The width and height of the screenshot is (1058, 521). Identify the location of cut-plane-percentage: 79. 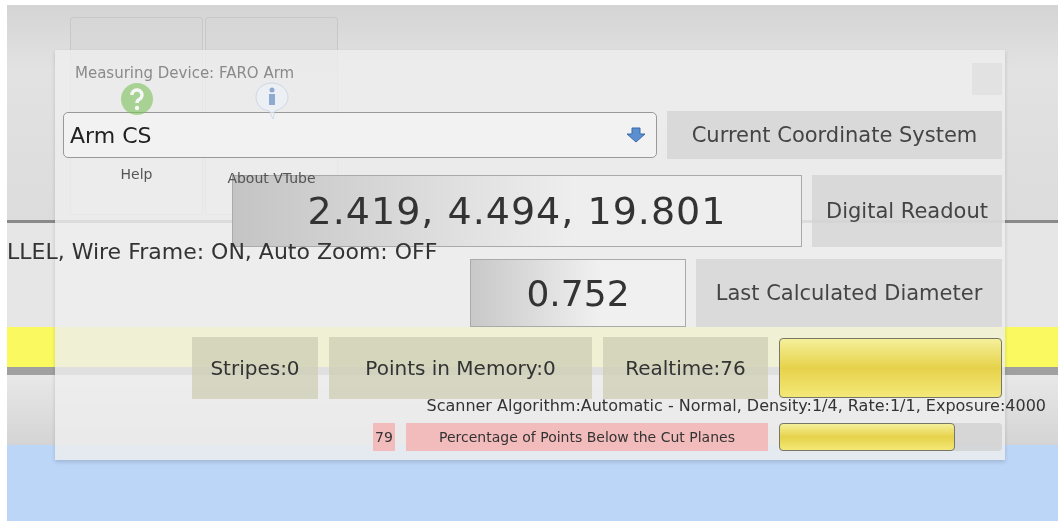
(384, 437).